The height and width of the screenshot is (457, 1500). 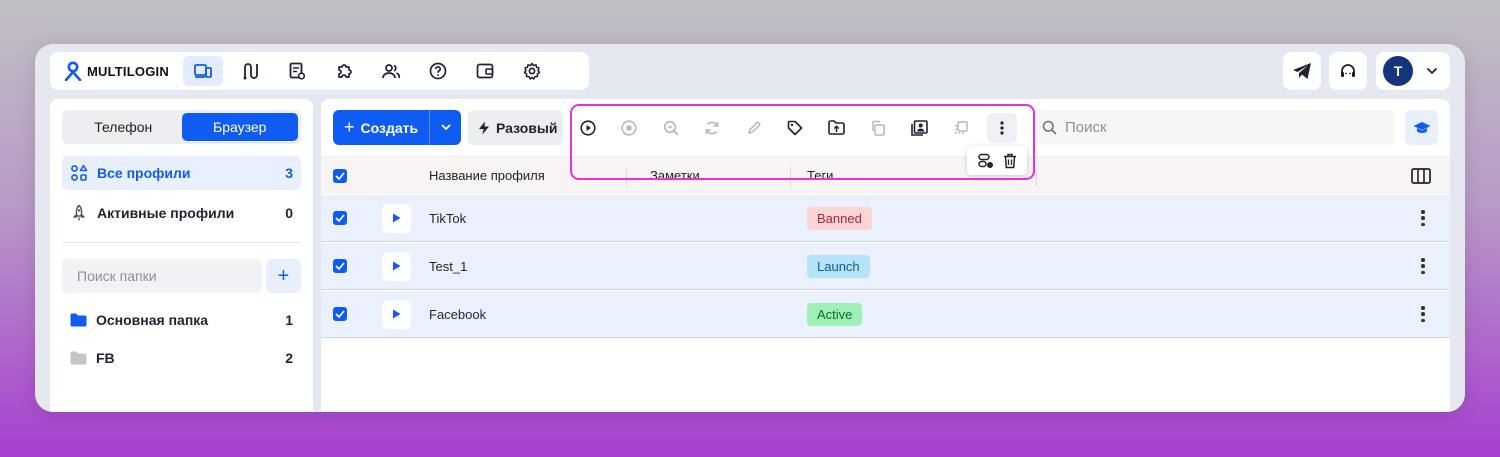 I want to click on folder-icon, so click(x=78, y=358).